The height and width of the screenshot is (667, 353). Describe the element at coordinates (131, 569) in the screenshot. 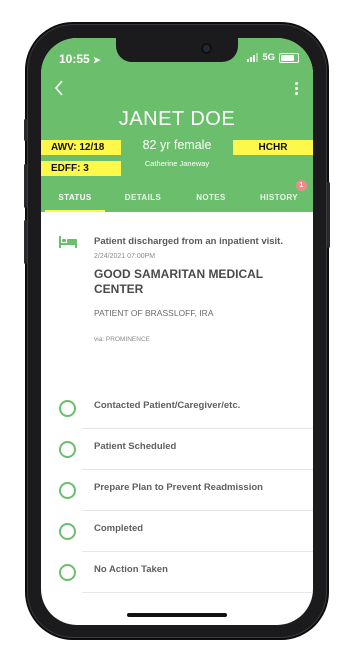

I see `action-label: No Action Taken` at that location.